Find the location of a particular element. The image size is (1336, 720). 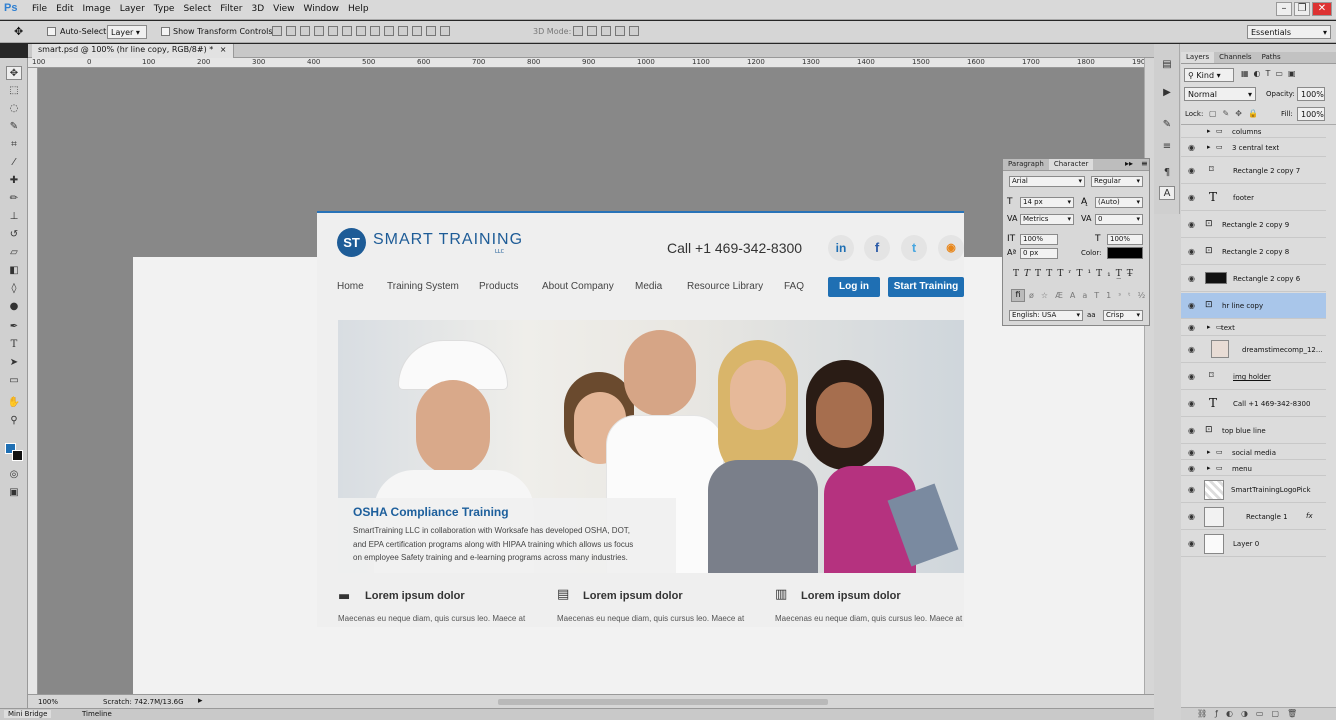

auto-select-dropdown: Layer ▾ is located at coordinates (127, 32).